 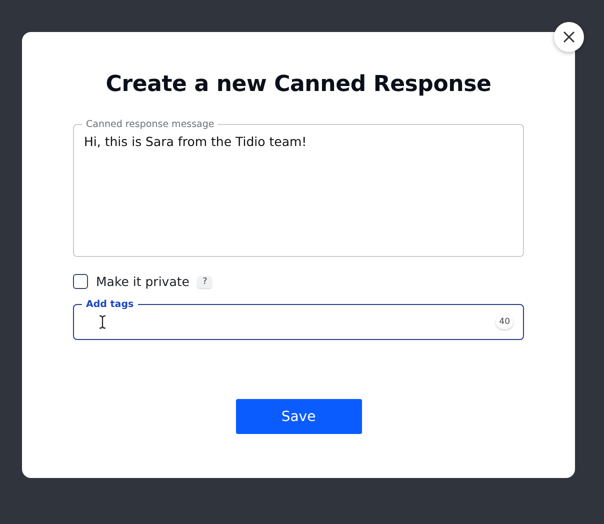 I want to click on character-counter: 40, so click(x=504, y=322).